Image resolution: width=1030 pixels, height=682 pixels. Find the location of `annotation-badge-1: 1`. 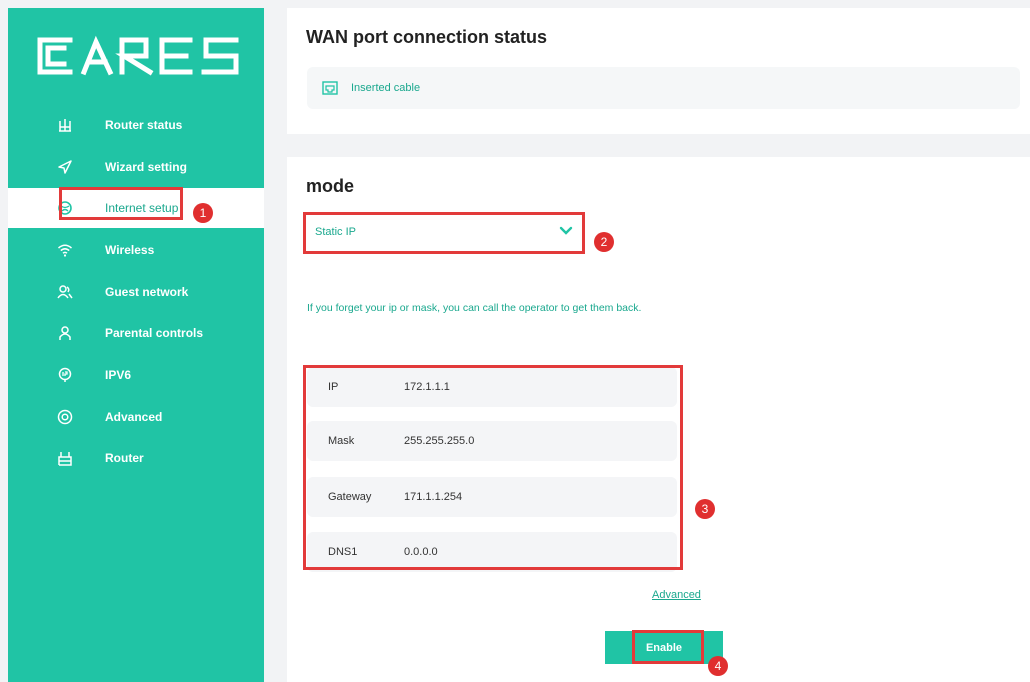

annotation-badge-1: 1 is located at coordinates (203, 213).